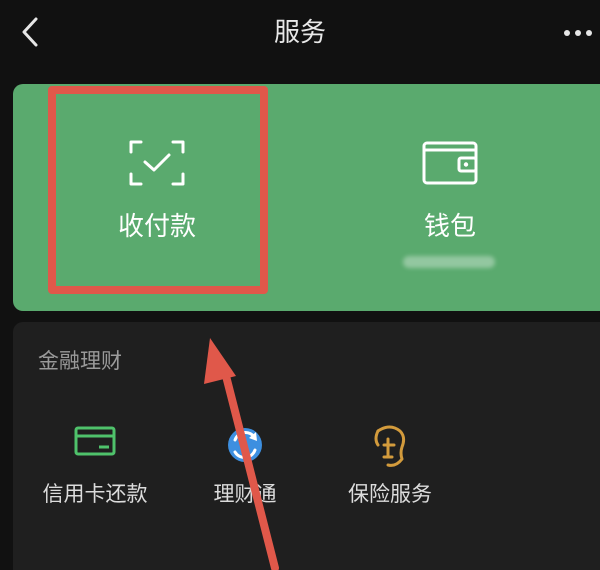 Image resolution: width=600 pixels, height=570 pixels. I want to click on more-button, so click(579, 33).